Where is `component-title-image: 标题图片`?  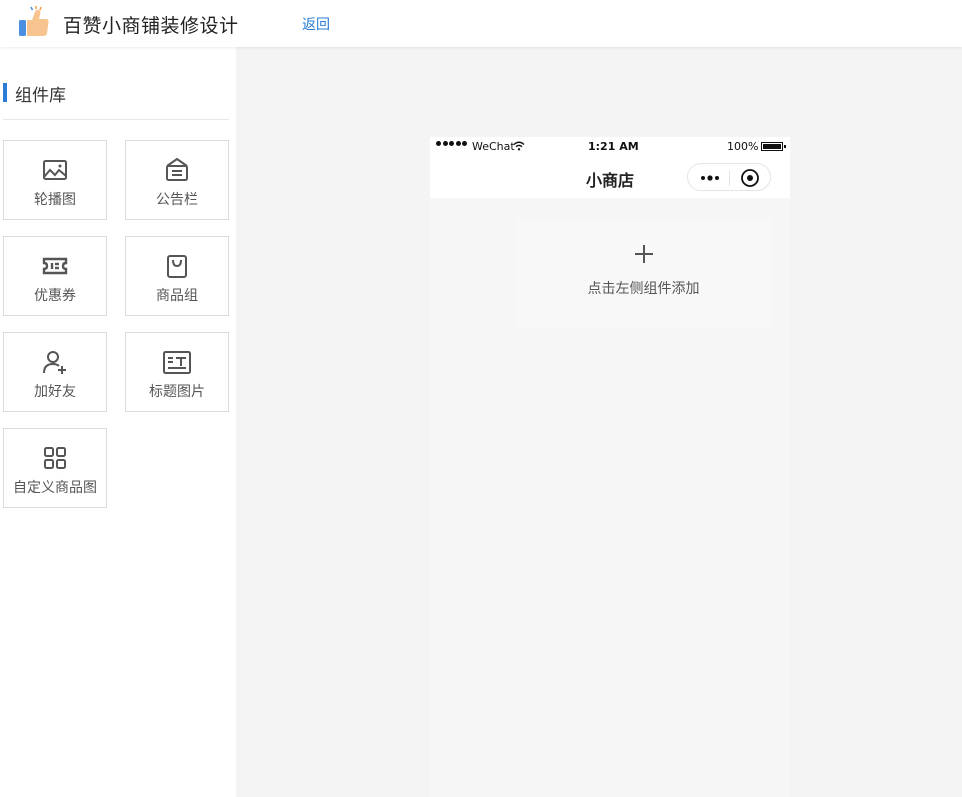
component-title-image: 标题图片 is located at coordinates (177, 372).